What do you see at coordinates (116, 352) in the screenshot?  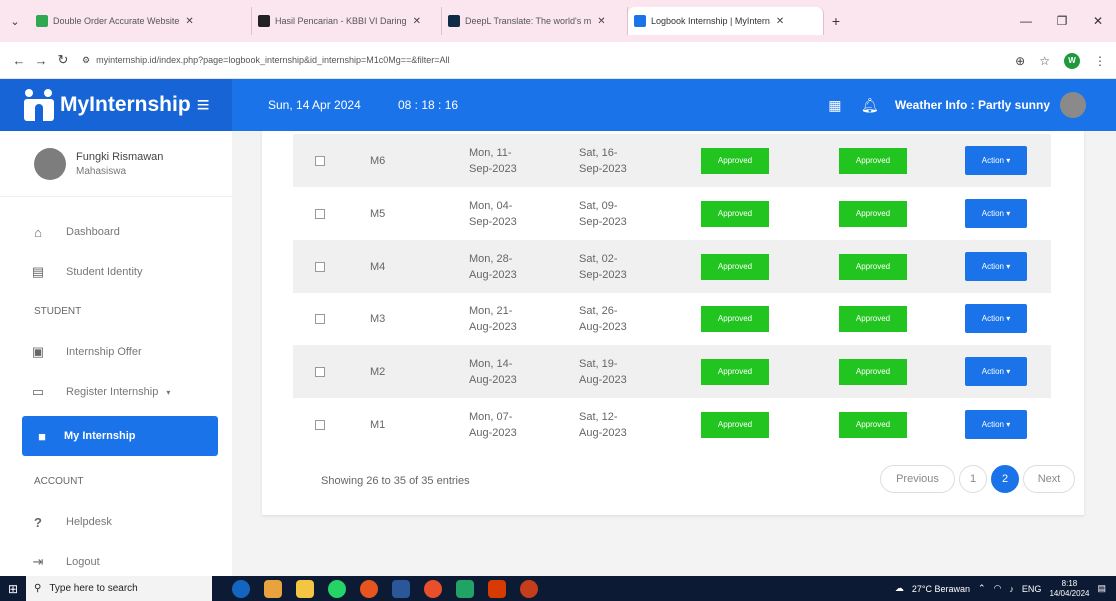 I see `sidebar-item-internship-offer: ▣ Internship Offer` at bounding box center [116, 352].